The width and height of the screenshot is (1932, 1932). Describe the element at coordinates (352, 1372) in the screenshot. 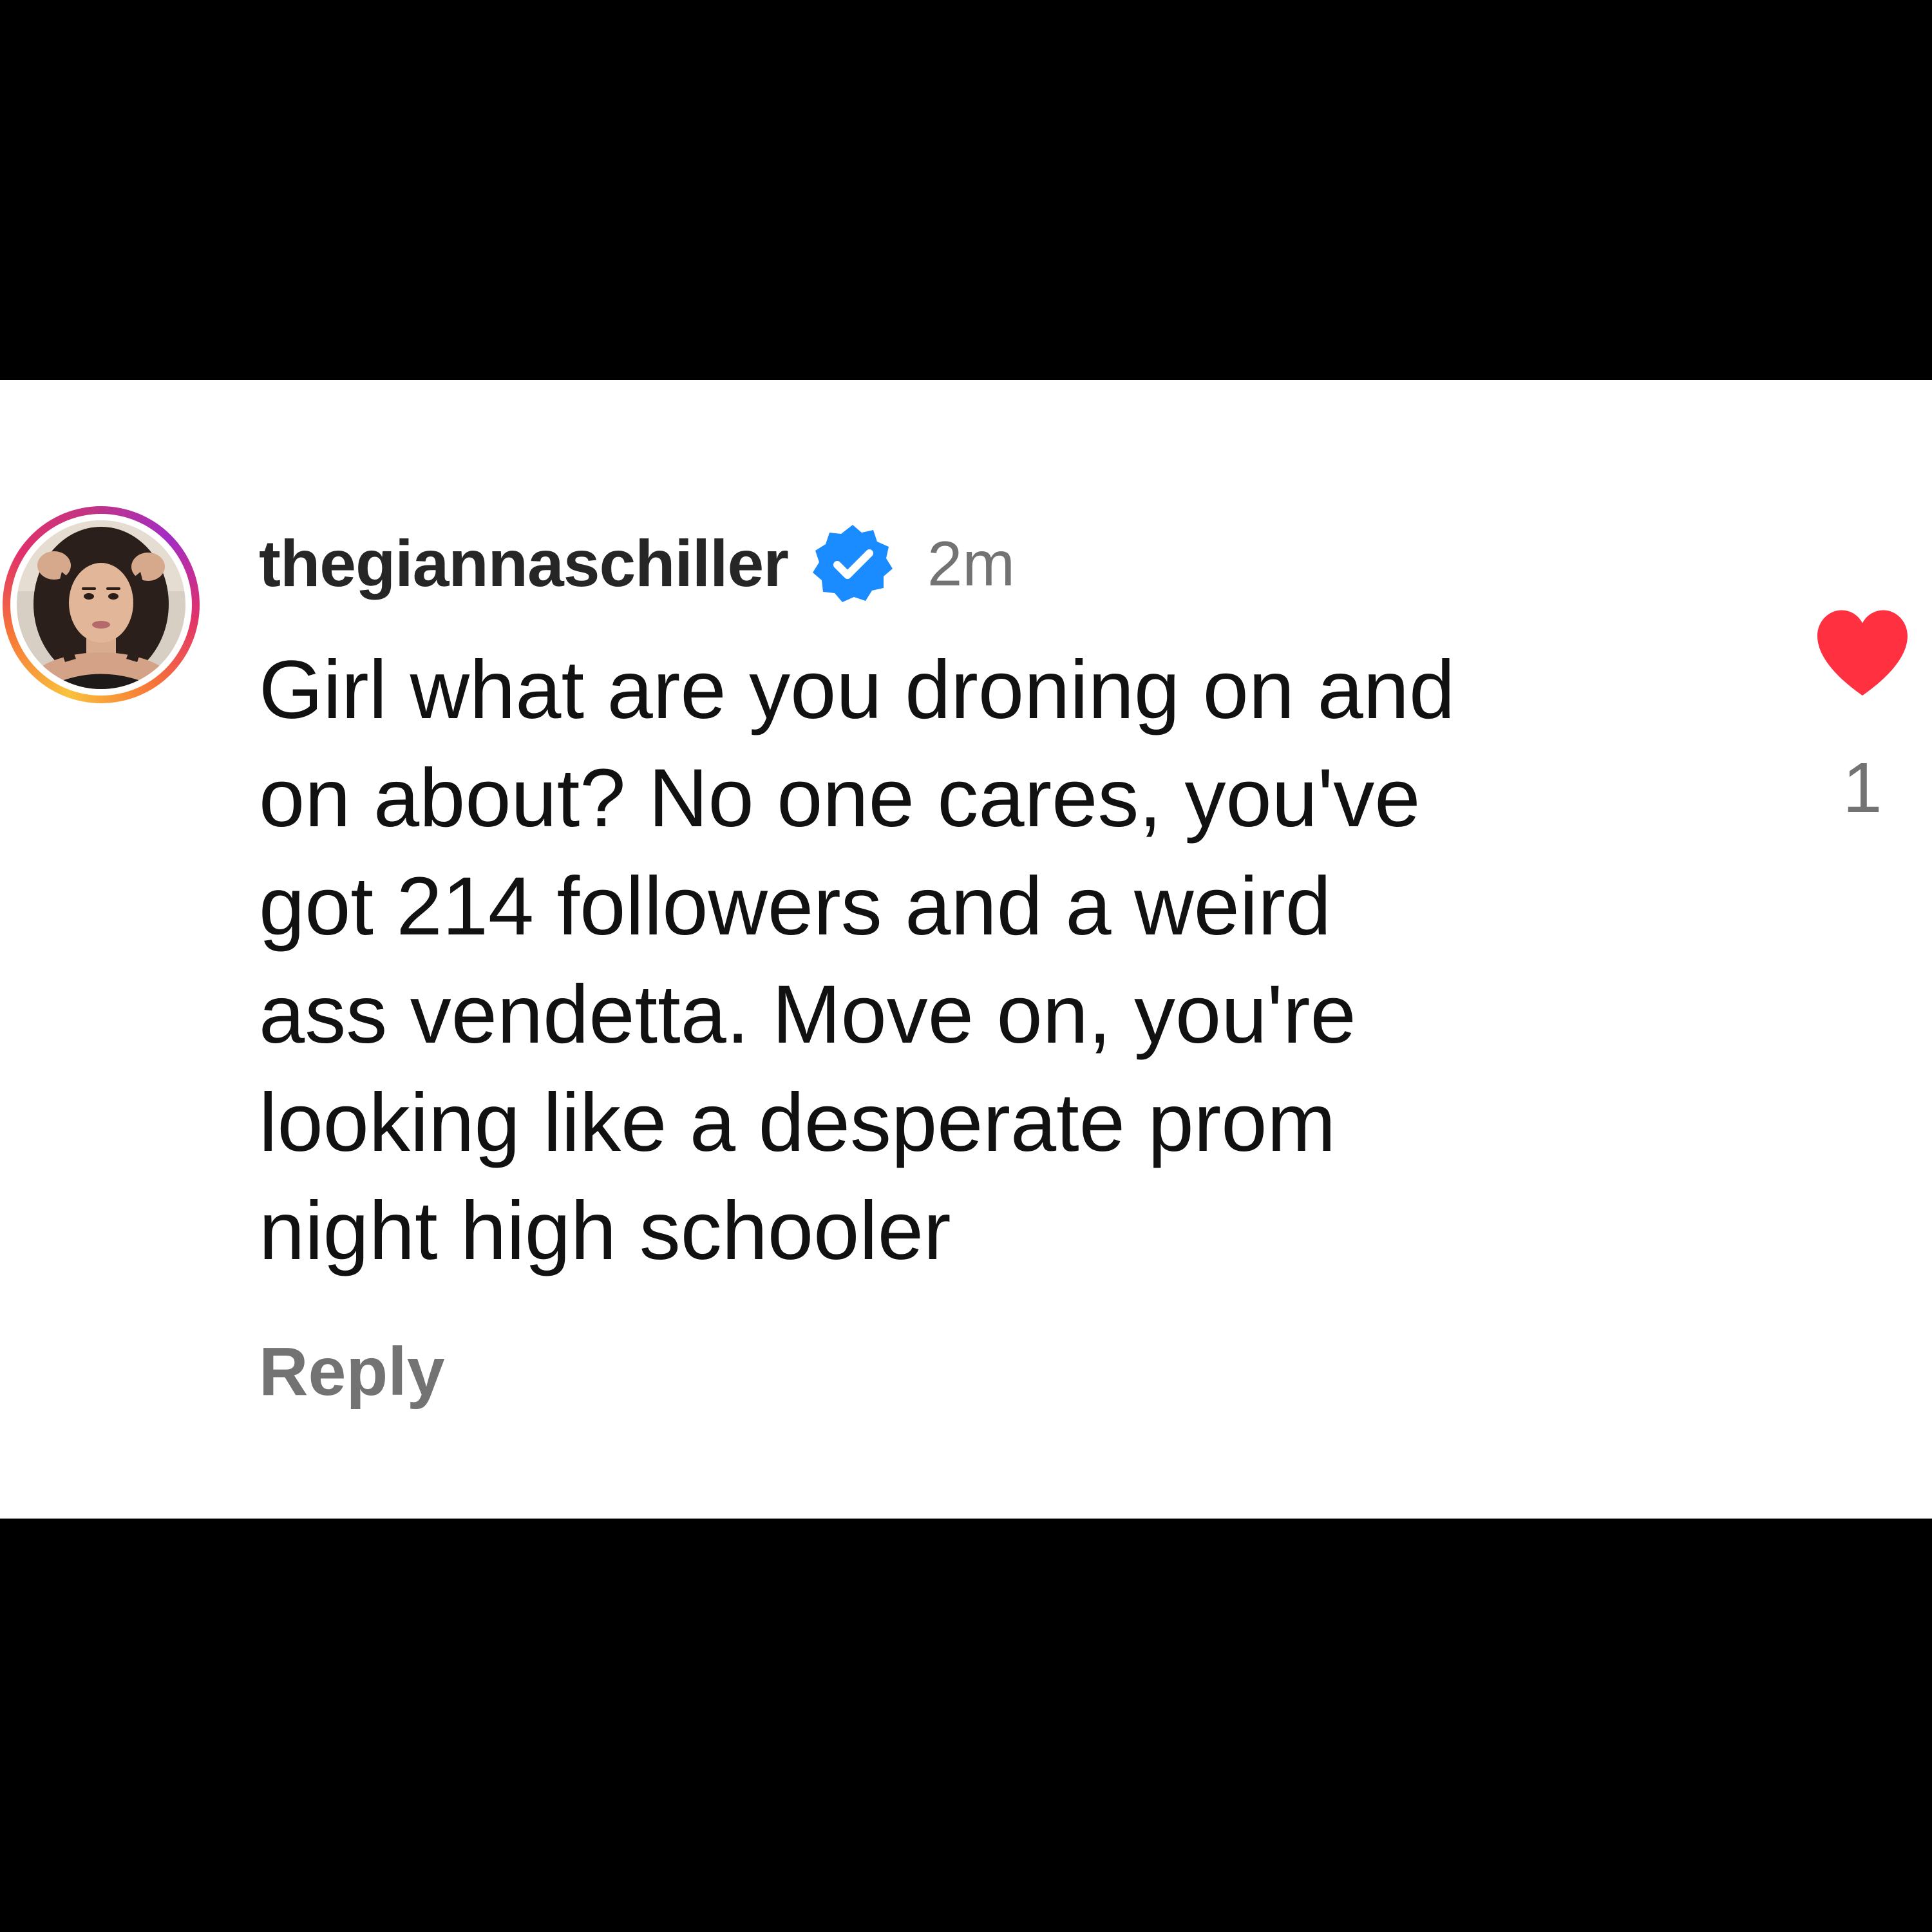

I see `reply-button: Reply` at that location.